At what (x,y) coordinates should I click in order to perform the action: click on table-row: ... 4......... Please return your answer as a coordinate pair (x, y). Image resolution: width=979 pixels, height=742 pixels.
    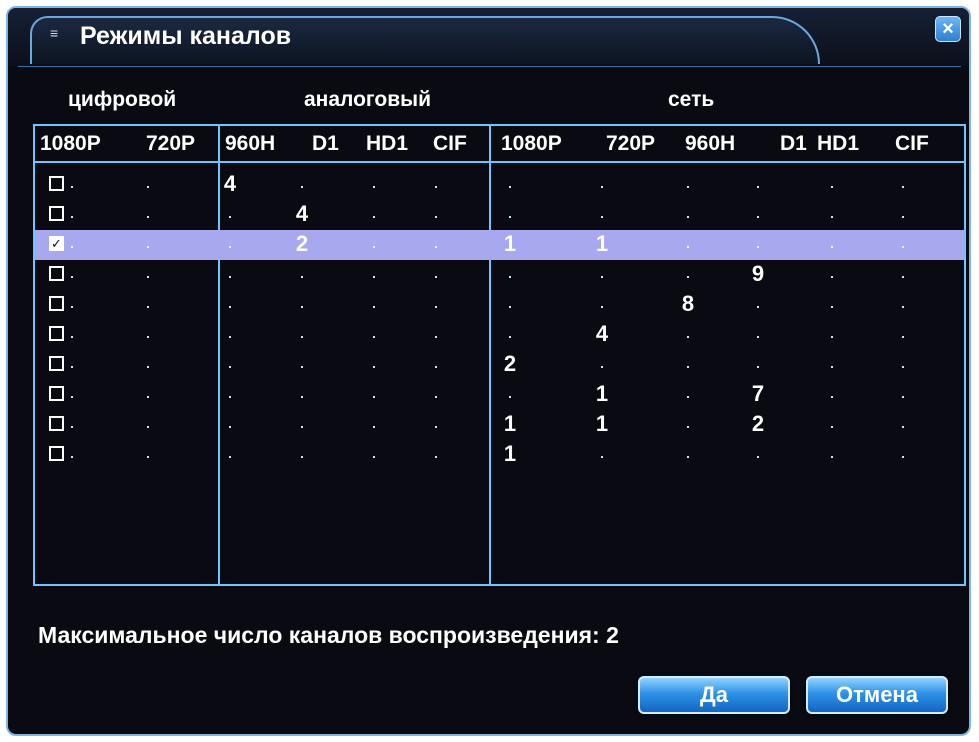
    Looking at the image, I should click on (499, 215).